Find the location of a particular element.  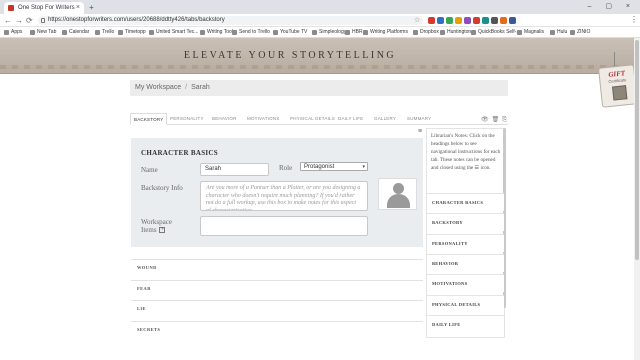

bookmark-item: Dropbox is located at coordinates (426, 32).